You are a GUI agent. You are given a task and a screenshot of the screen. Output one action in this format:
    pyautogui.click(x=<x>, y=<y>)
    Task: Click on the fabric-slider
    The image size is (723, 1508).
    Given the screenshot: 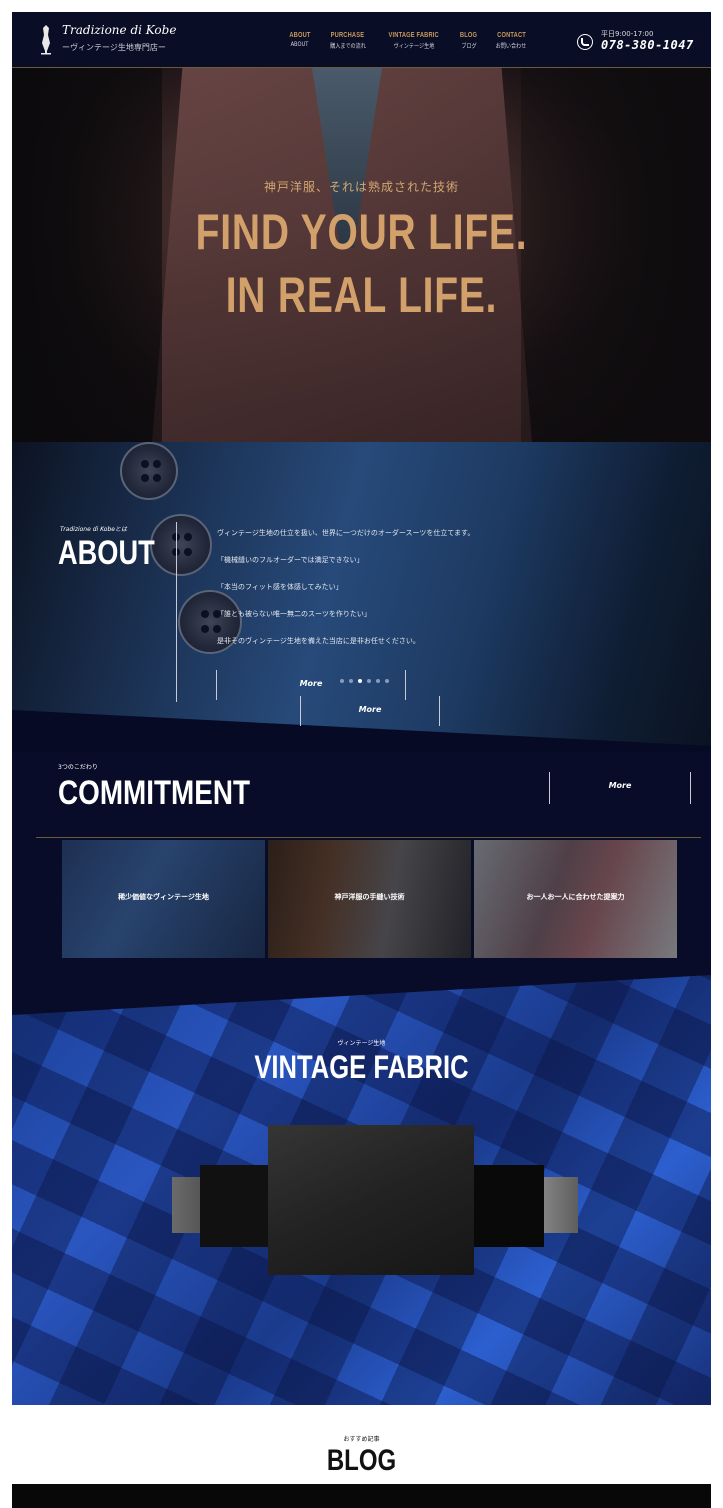 What is the action you would take?
    pyautogui.click(x=377, y=1200)
    